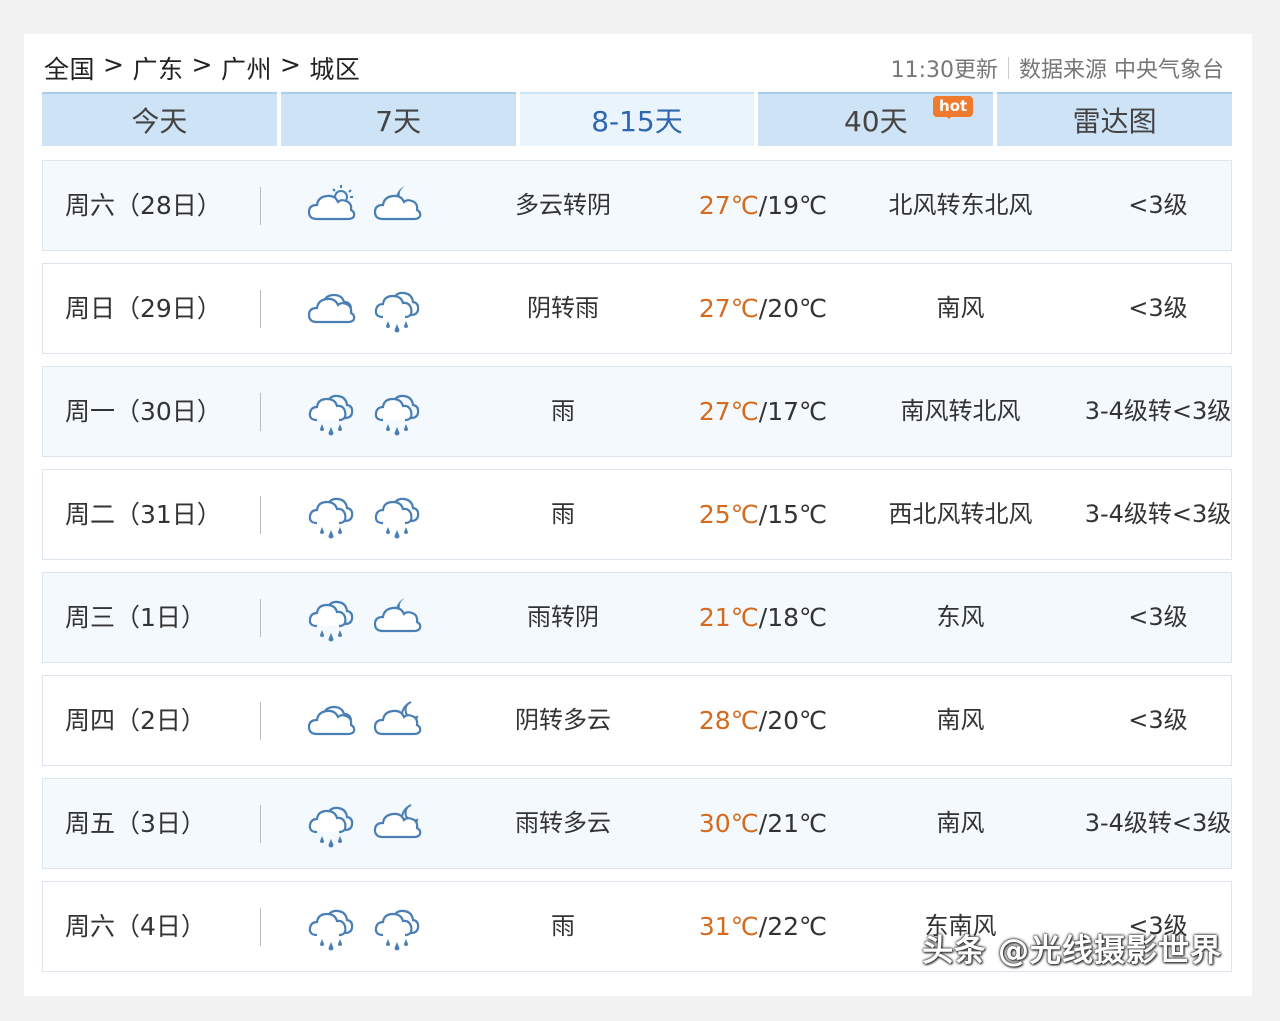 The image size is (1280, 1021). What do you see at coordinates (69, 68) in the screenshot?
I see `breadcrumb-item-national: 全国` at bounding box center [69, 68].